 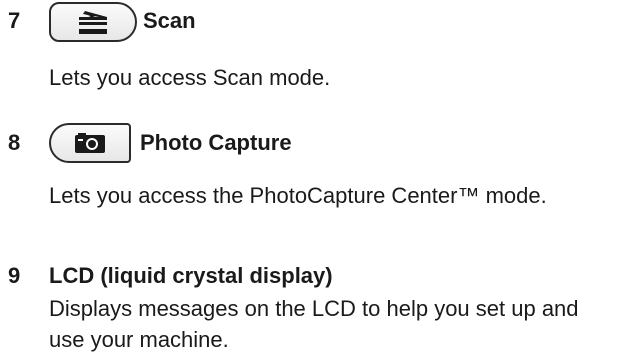 I want to click on item-number: 9, so click(x=14, y=275).